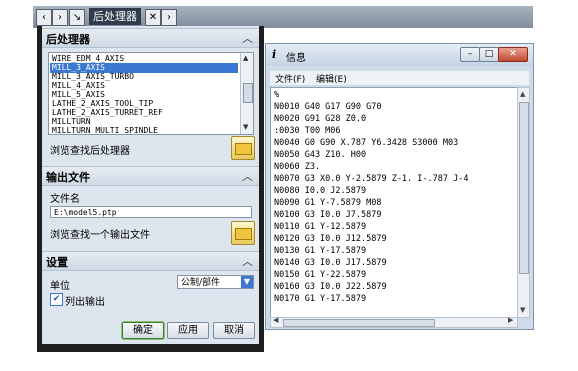  I want to click on browse-output-label: 浏览查找一个输出文件, so click(100, 235).